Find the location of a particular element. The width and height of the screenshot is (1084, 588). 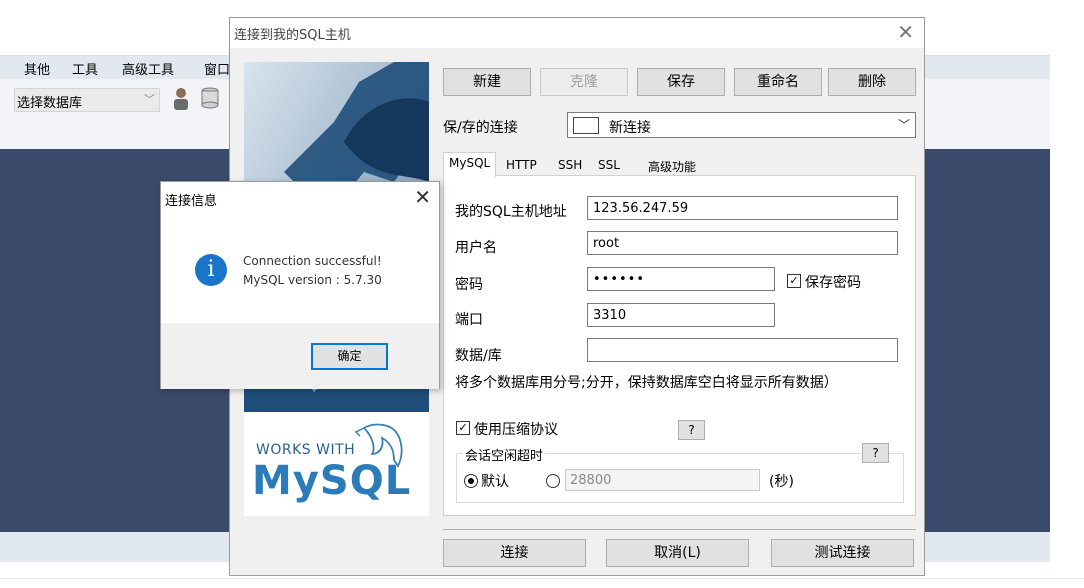

saved-connection-value: 新连接 is located at coordinates (630, 128).